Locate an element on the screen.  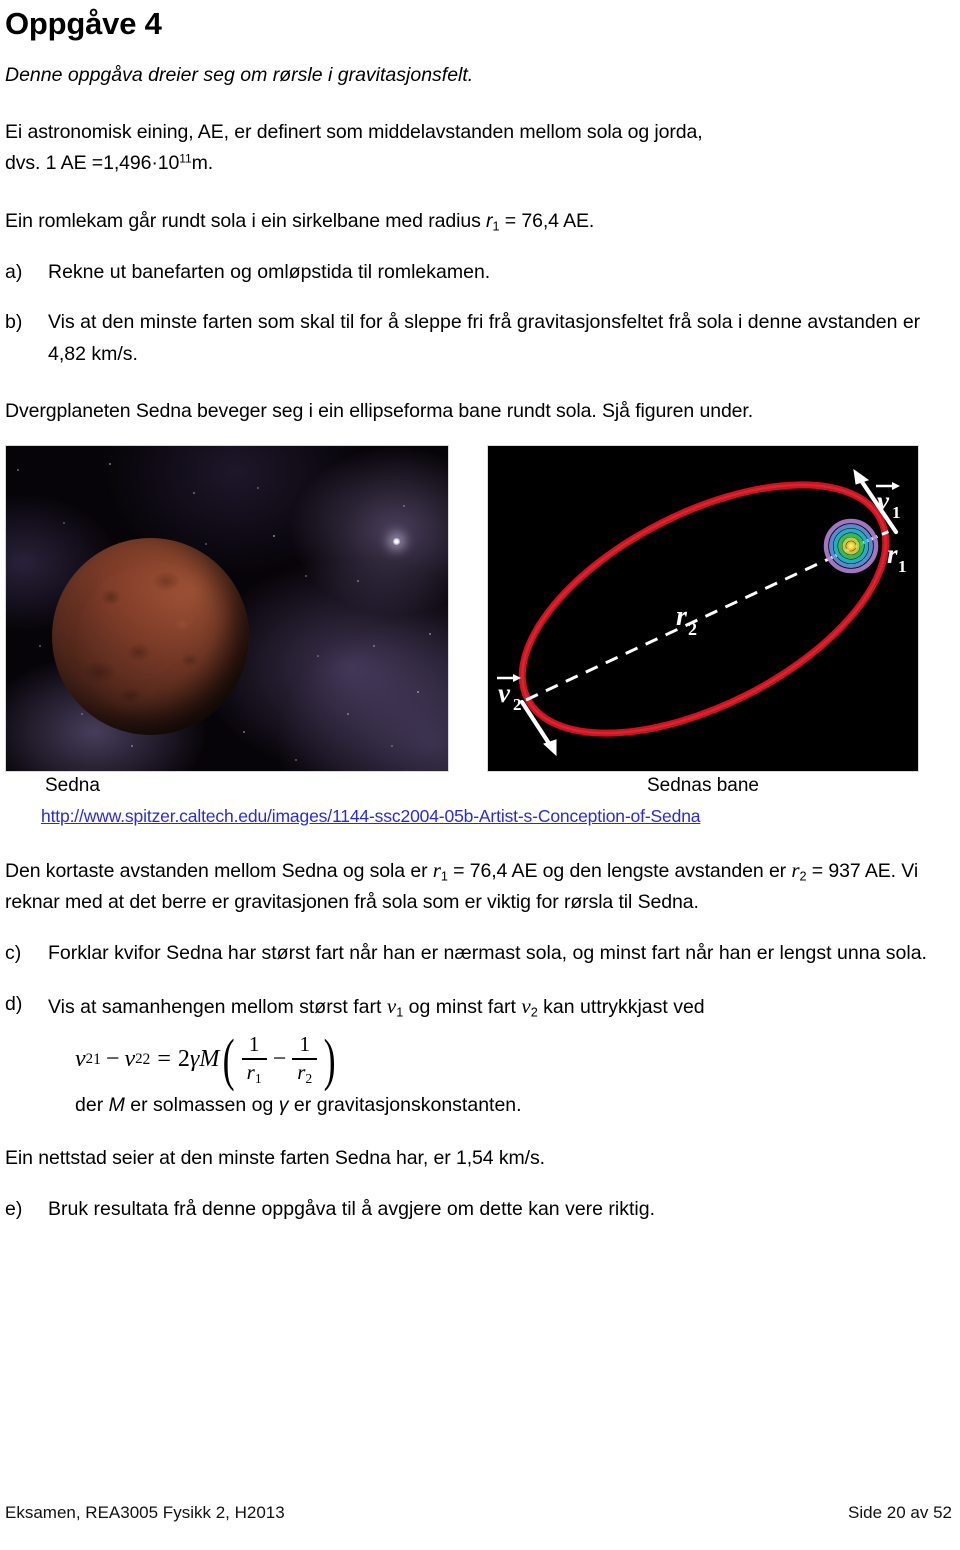
footer-exam-info: Eksamen, REA3005 Fysikk 2, H2013 is located at coordinates (145, 1512).